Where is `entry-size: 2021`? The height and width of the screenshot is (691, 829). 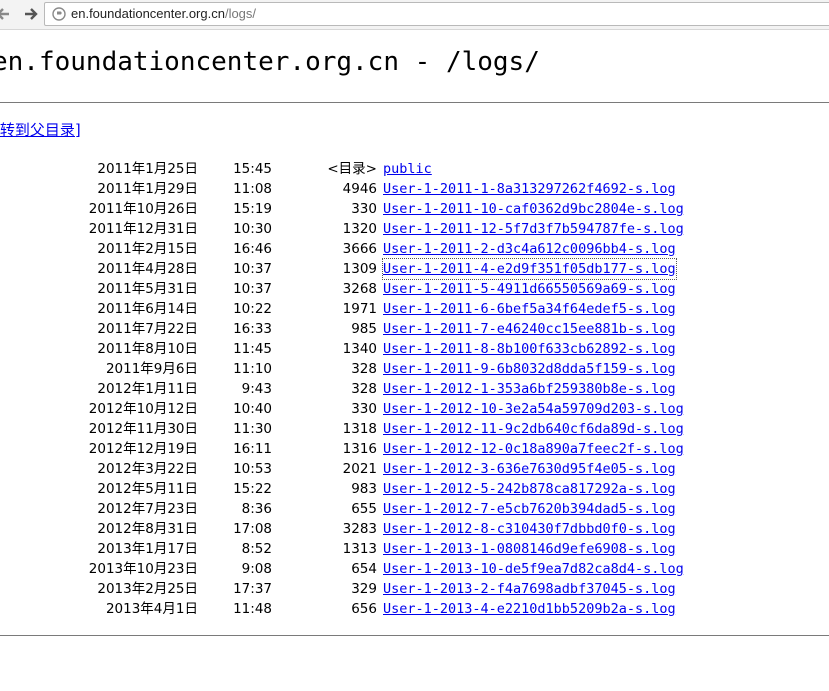 entry-size: 2021 is located at coordinates (359, 469).